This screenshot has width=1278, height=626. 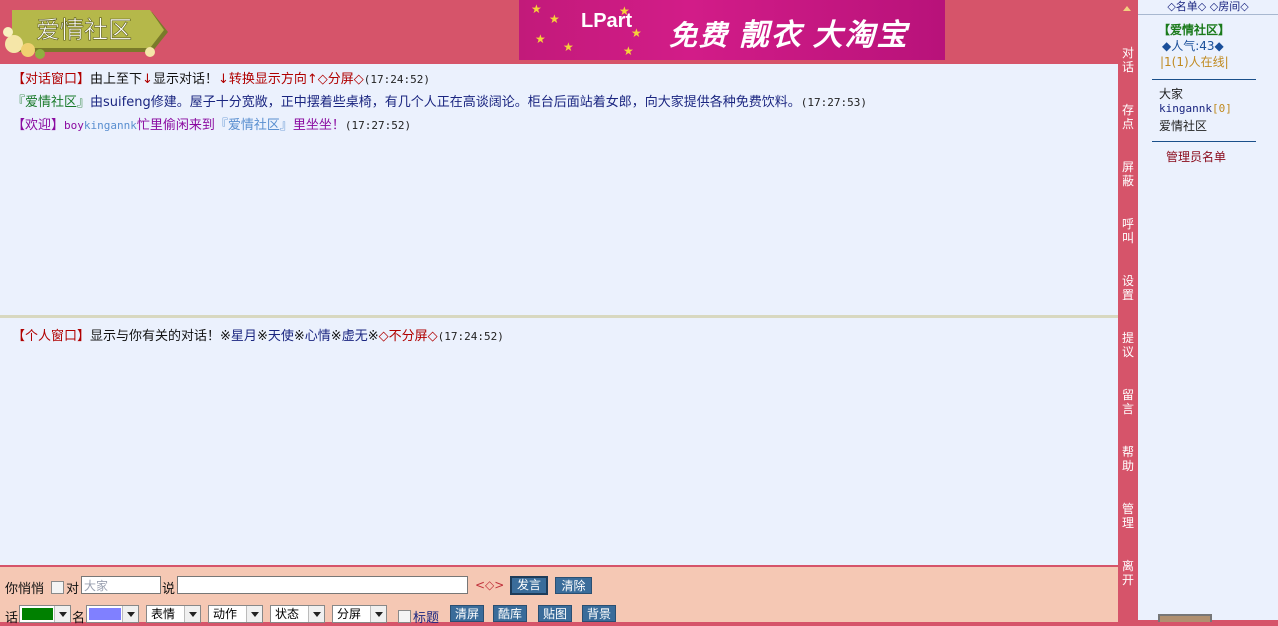 What do you see at coordinates (1128, 573) in the screenshot?
I see `nav-leave: 离开` at bounding box center [1128, 573].